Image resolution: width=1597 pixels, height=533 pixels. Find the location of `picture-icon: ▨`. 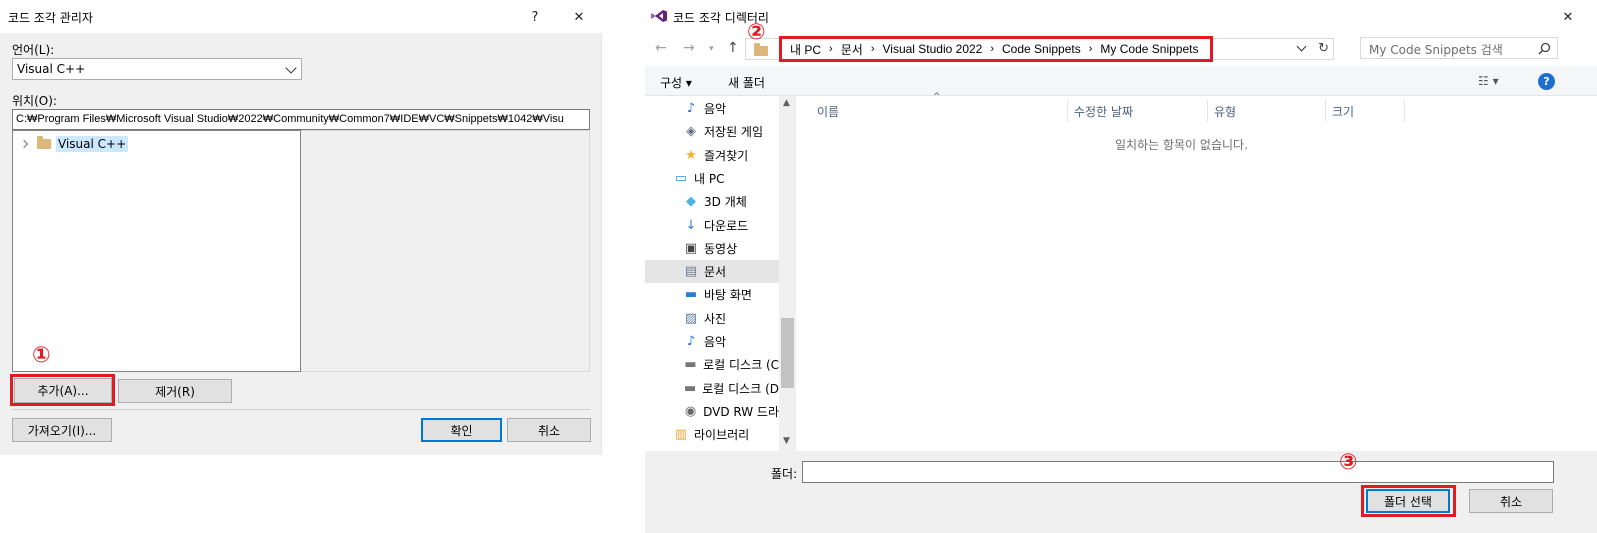

picture-icon: ▨ is located at coordinates (691, 318).